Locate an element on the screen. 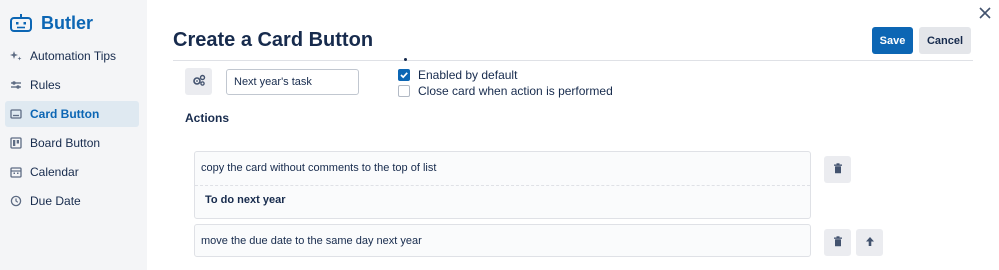 The height and width of the screenshot is (270, 999). sidebar-item-label: Calendar is located at coordinates (54, 172).